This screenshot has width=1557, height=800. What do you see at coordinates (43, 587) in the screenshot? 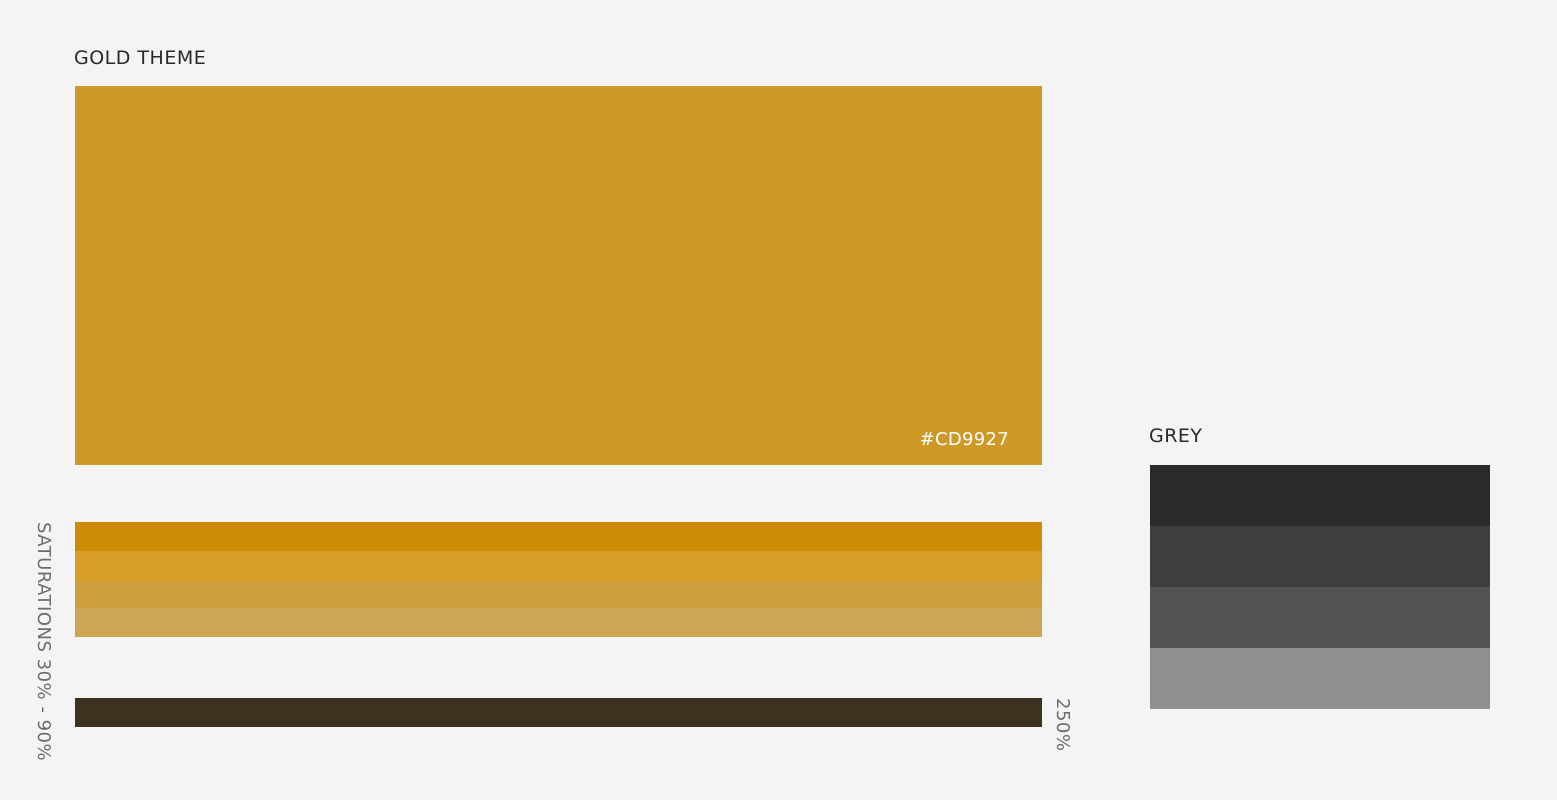
I see `saturation-caption-title: SATURATIONS` at bounding box center [43, 587].